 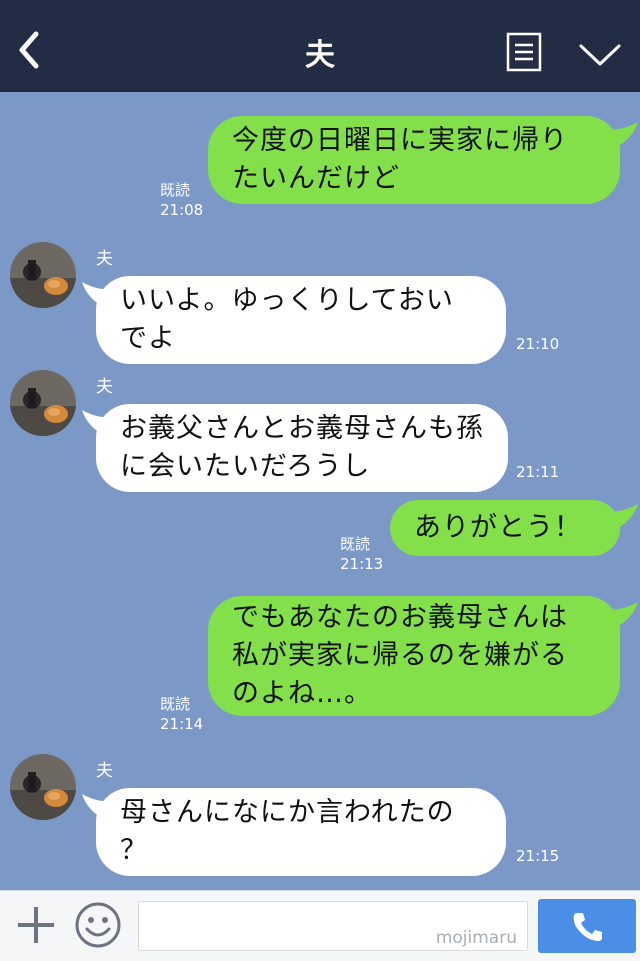 What do you see at coordinates (538, 344) in the screenshot?
I see `message-time: 21:10` at bounding box center [538, 344].